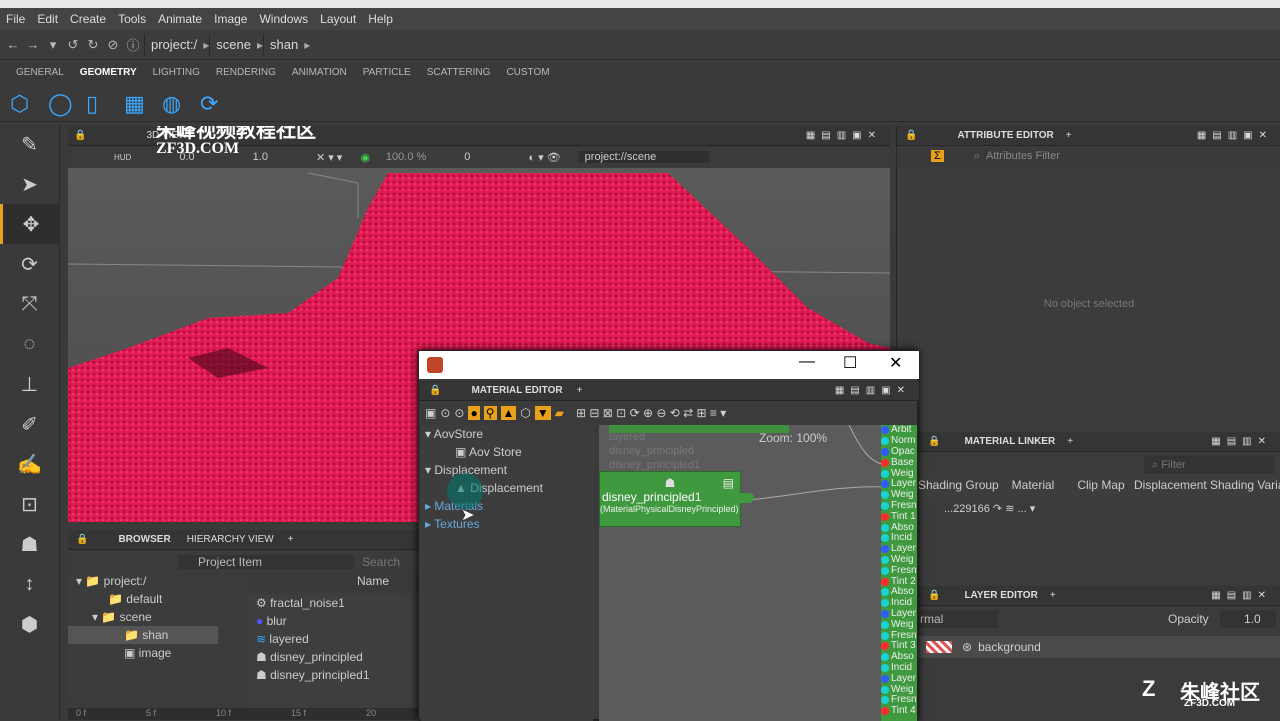 The image size is (1280, 721). I want to click on linker-filter-input: ⌕ Filter, so click(1209, 465).